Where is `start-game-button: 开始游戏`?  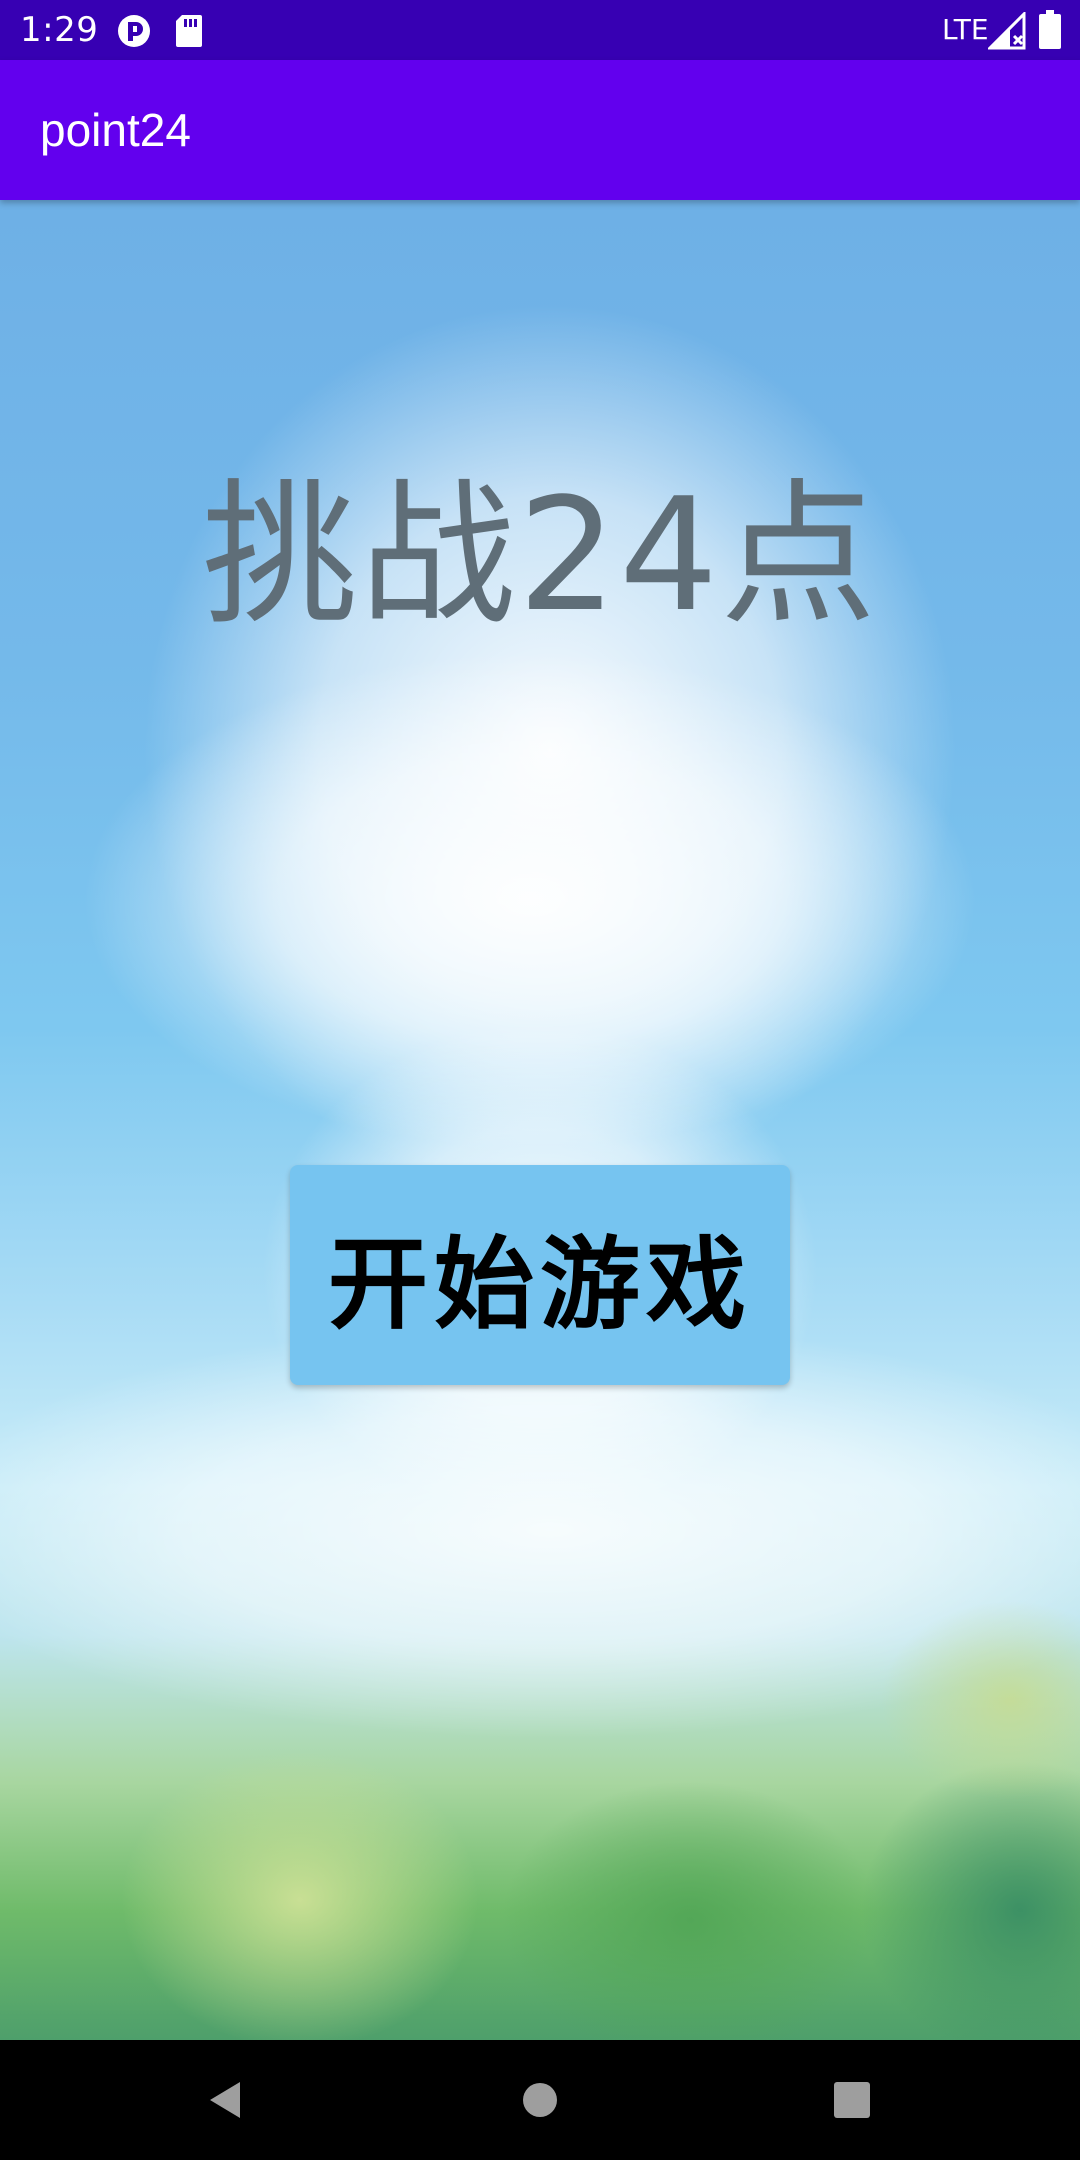
start-game-button: 开始游戏 is located at coordinates (540, 1275).